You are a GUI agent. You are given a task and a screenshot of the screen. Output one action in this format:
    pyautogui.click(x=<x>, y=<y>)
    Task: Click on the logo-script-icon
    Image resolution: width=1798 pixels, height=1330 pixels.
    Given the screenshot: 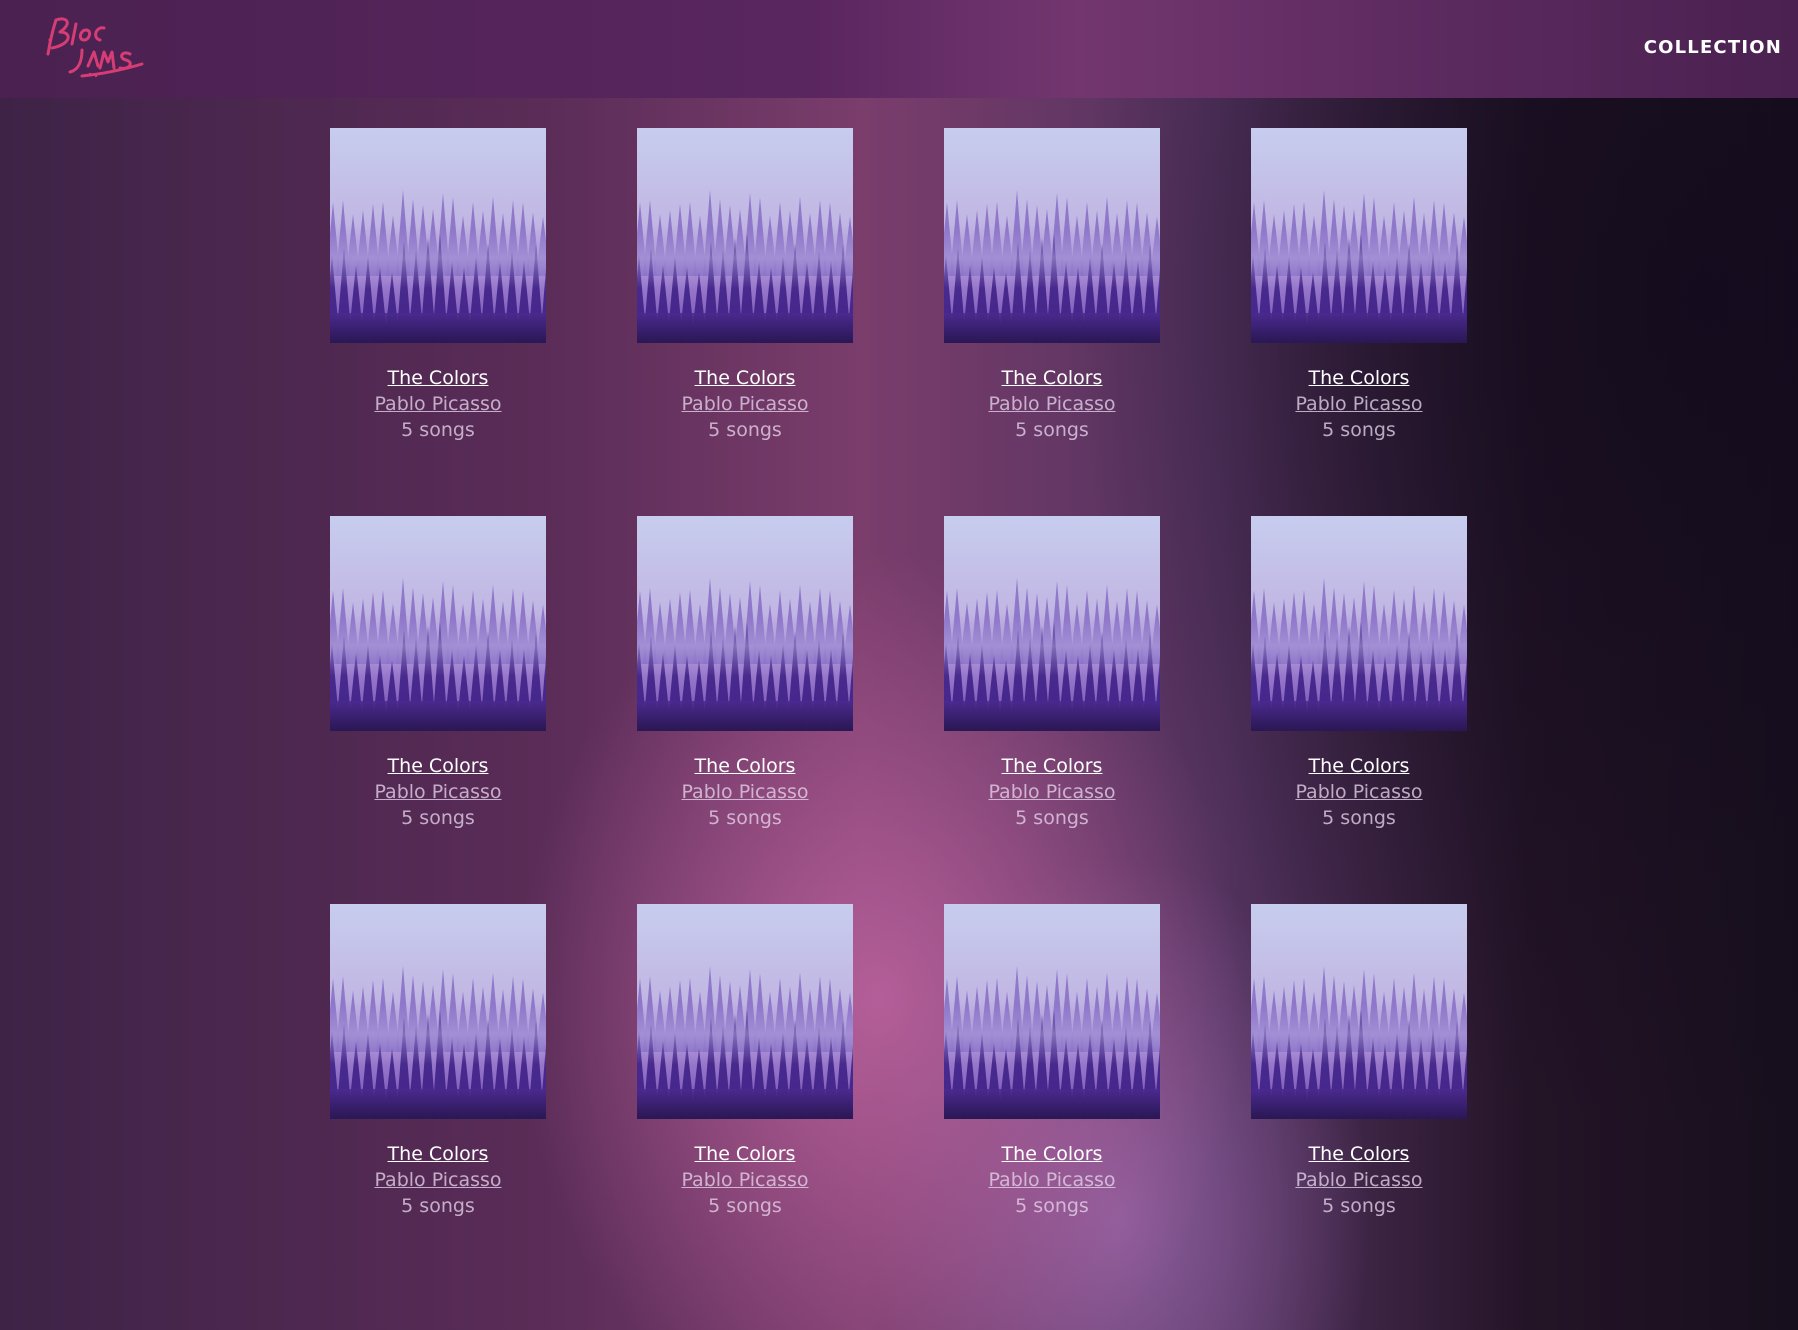 What is the action you would take?
    pyautogui.click(x=95, y=47)
    